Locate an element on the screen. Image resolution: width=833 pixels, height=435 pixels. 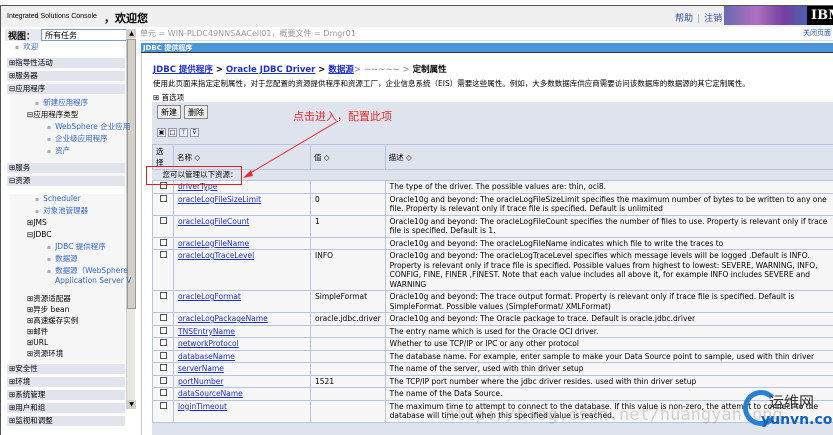
annotation-arrow is located at coordinates (291, 149).